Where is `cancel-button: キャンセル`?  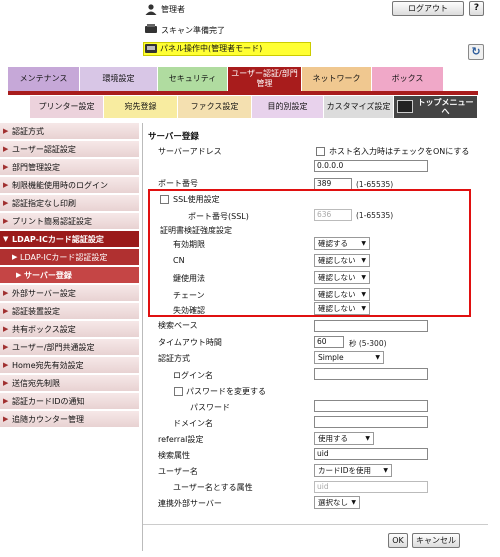
cancel-button: キャンセル is located at coordinates (436, 540).